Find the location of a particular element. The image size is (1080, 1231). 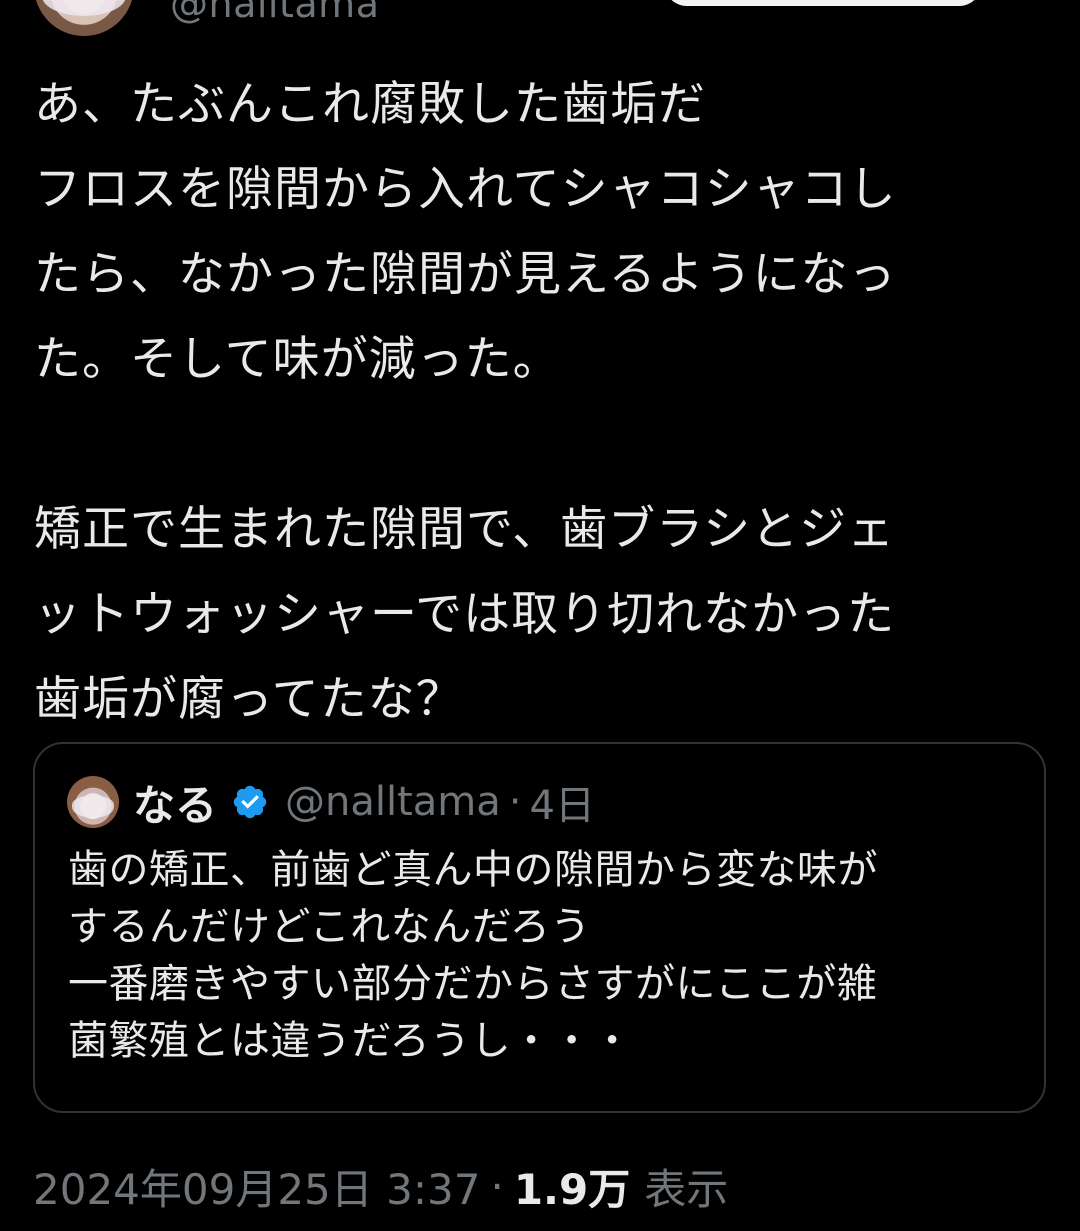

tweet-meta: 2024年09月25日 3:37 · 1.9万 表示 is located at coordinates (380, 1186).